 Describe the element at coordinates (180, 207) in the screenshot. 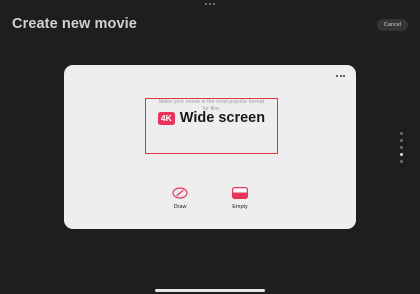

I see `draw-label: Draw` at that location.